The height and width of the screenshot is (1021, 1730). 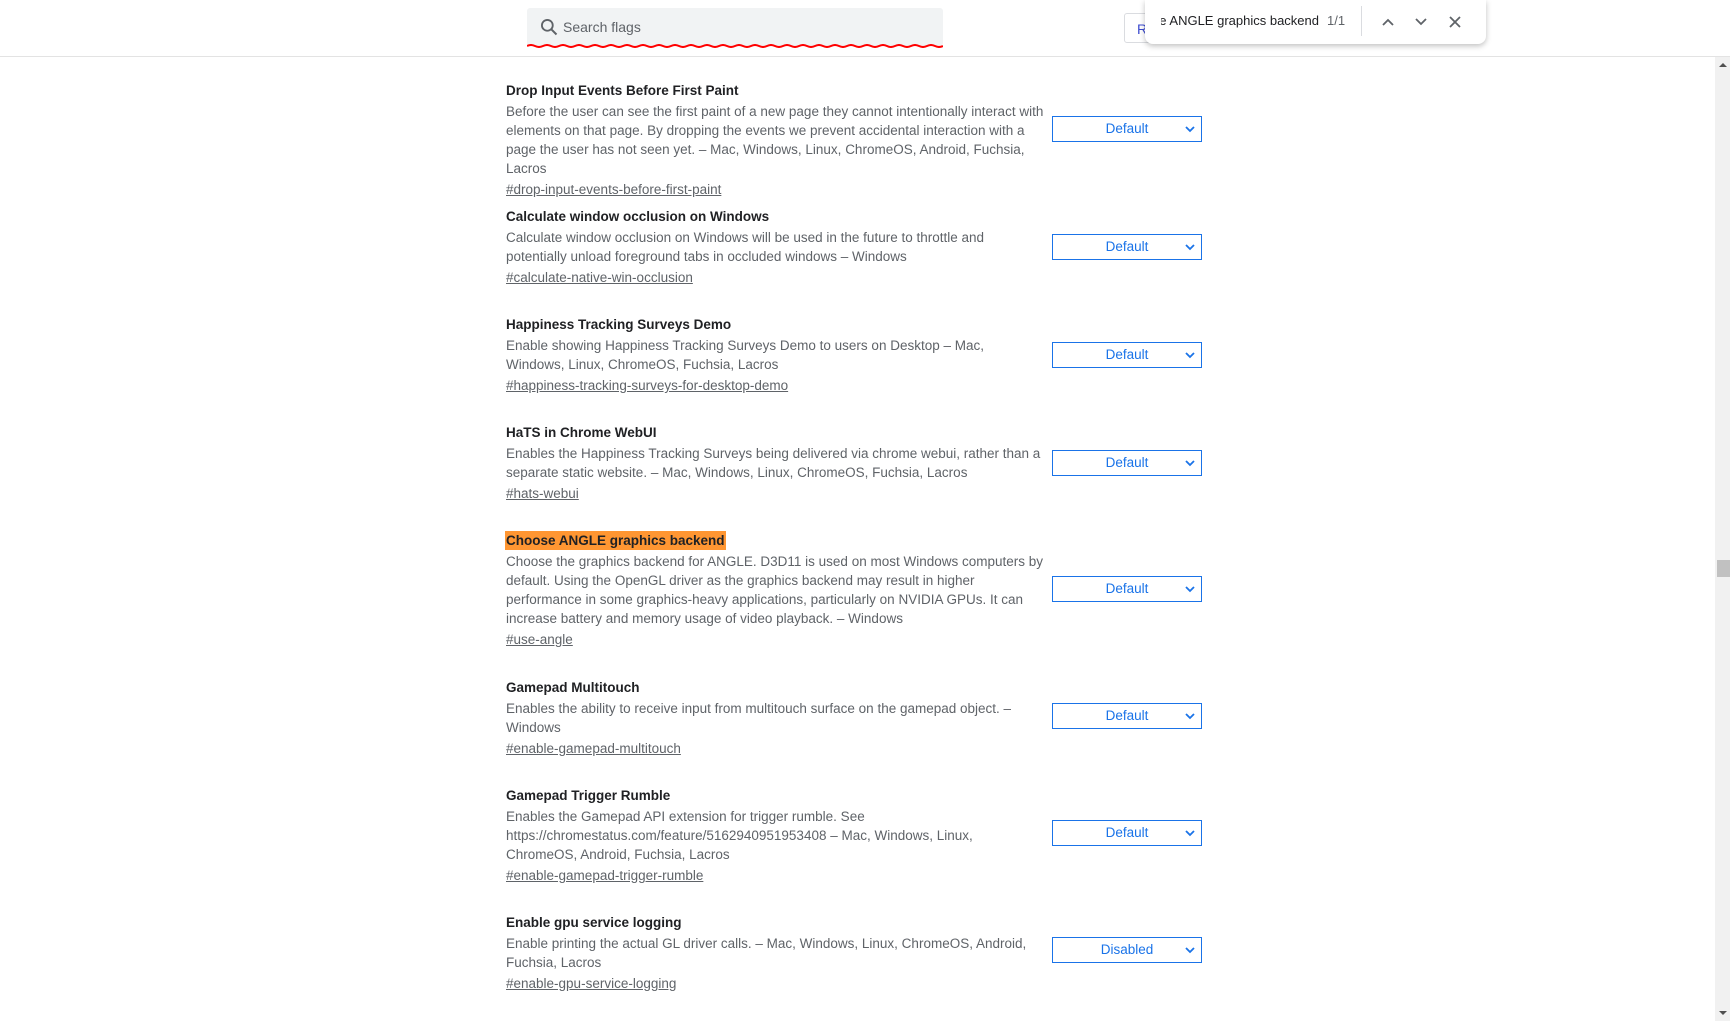 What do you see at coordinates (619, 324) in the screenshot?
I see `flag-title: Happiness Tracking Surveys Demo` at bounding box center [619, 324].